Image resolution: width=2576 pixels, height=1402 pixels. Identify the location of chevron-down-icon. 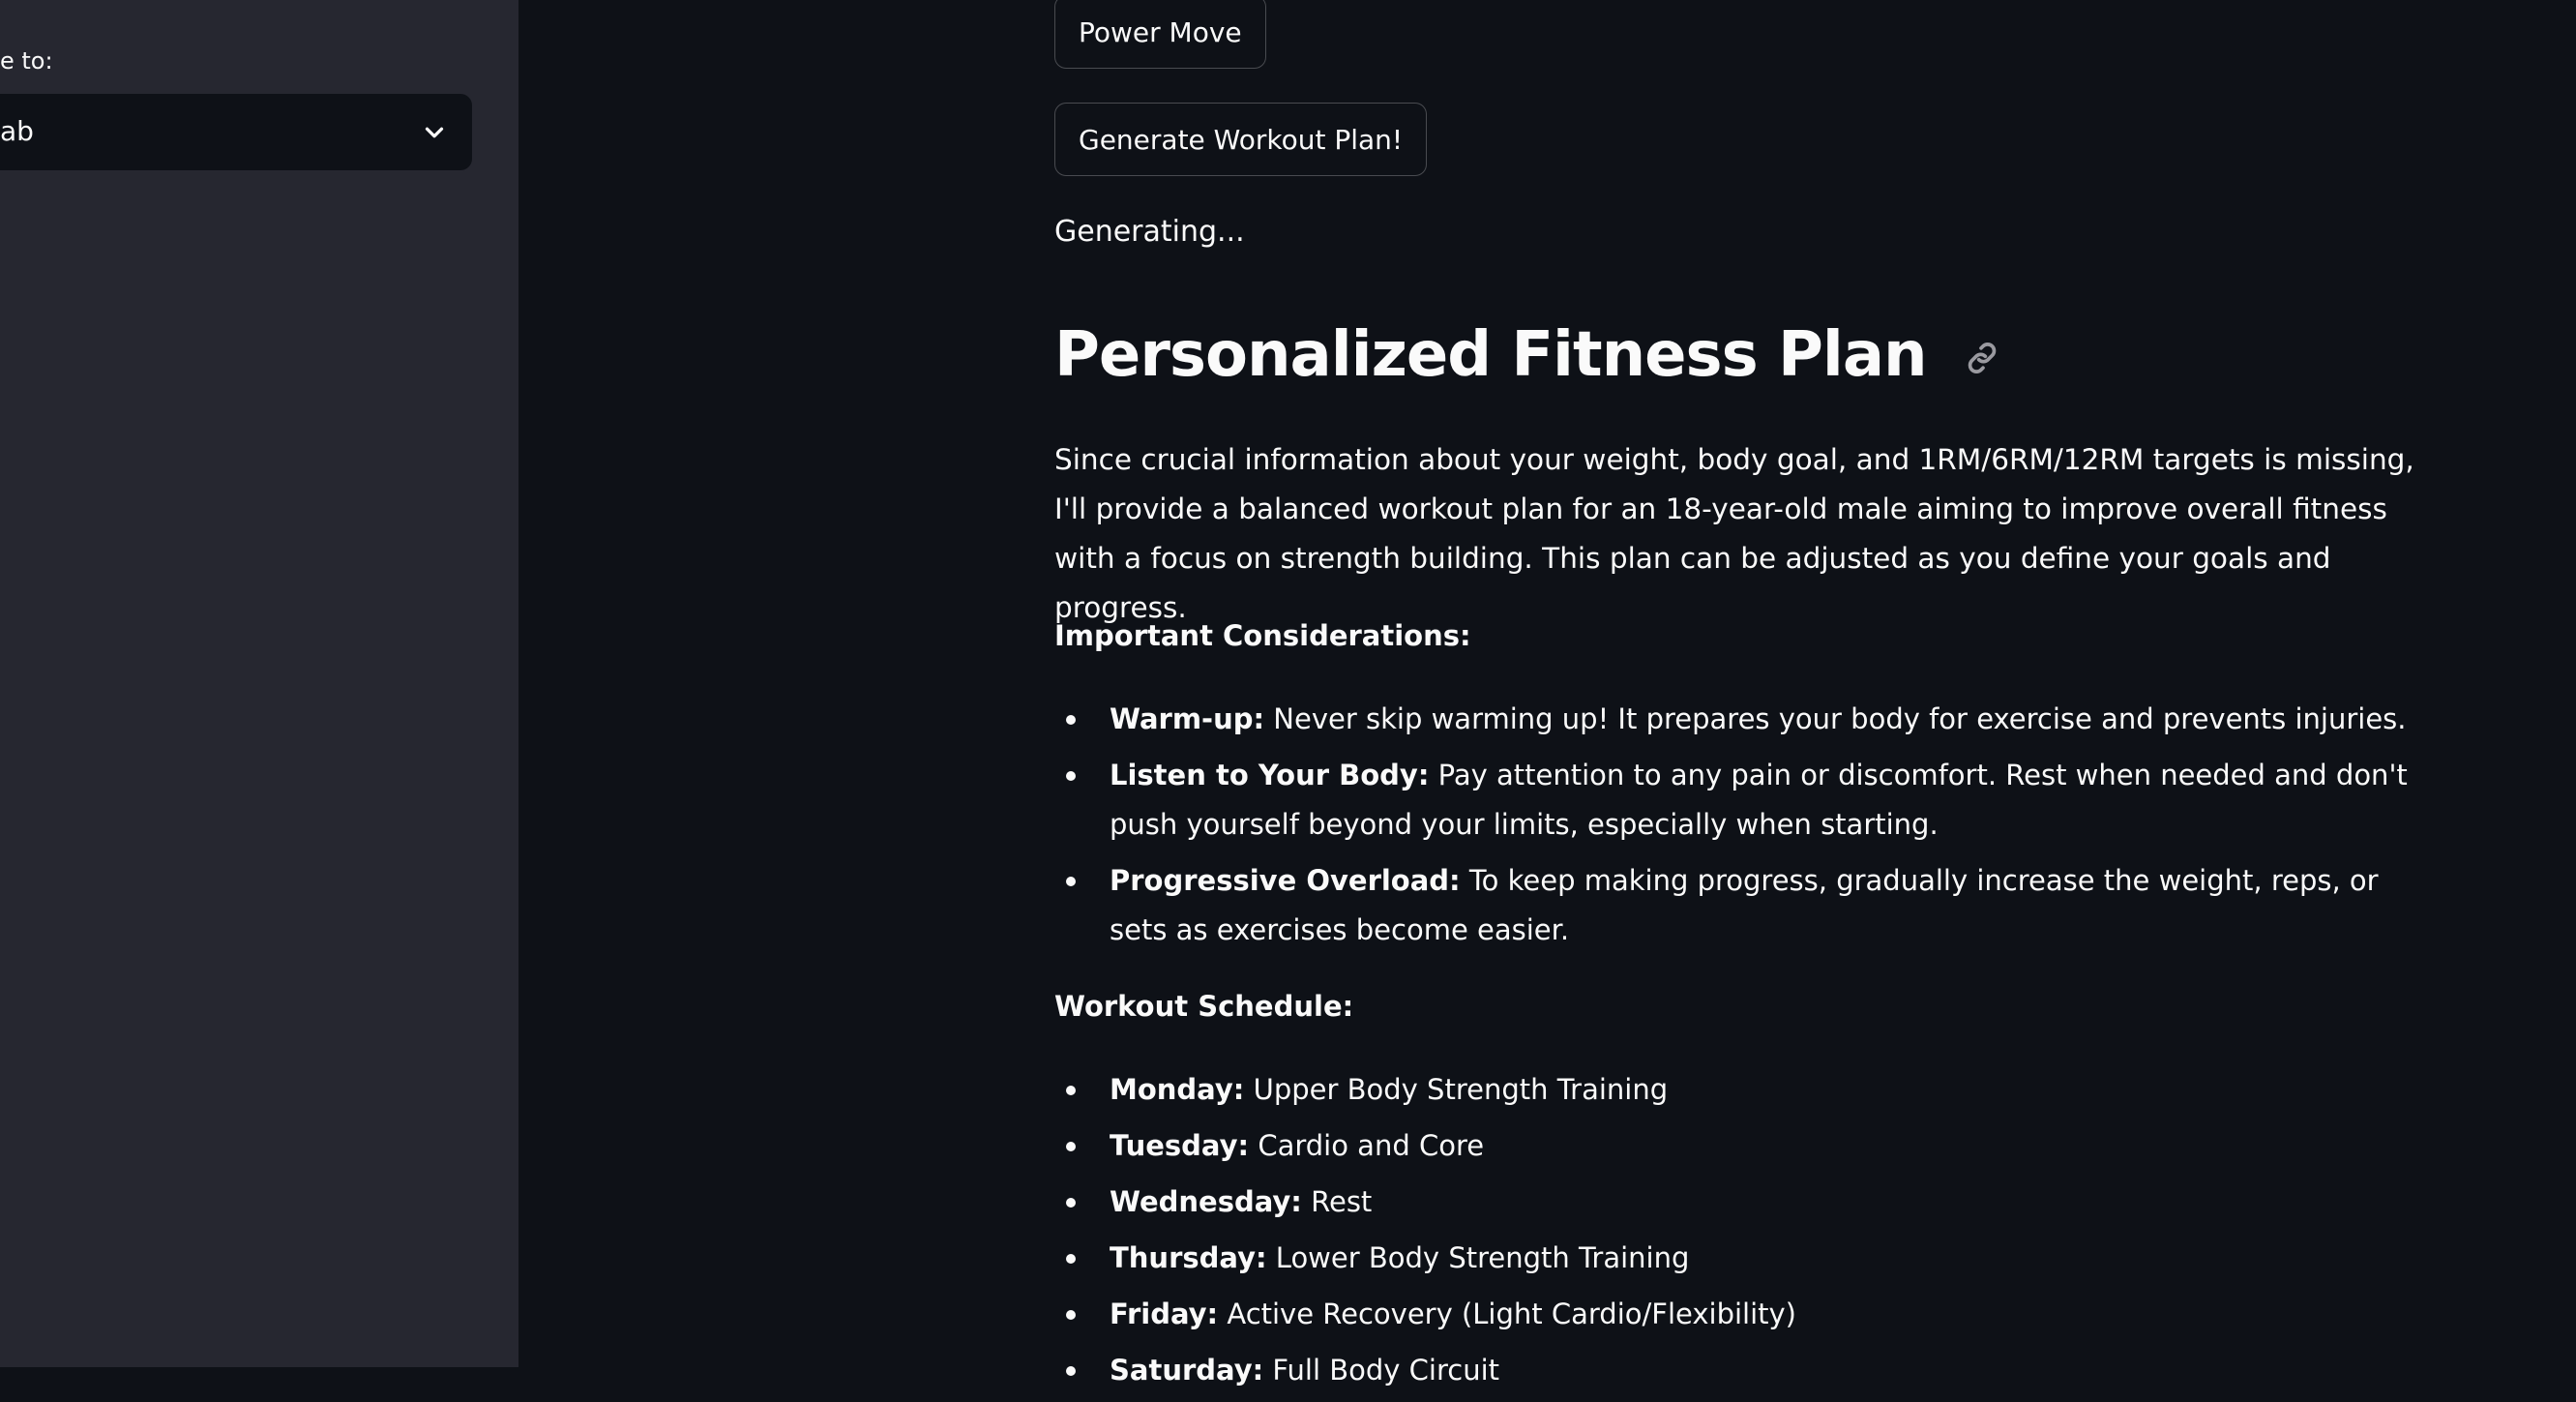
(434, 132).